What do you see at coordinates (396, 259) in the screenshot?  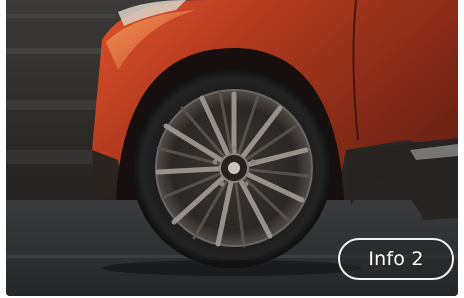 I see `info-button: Info 2` at bounding box center [396, 259].